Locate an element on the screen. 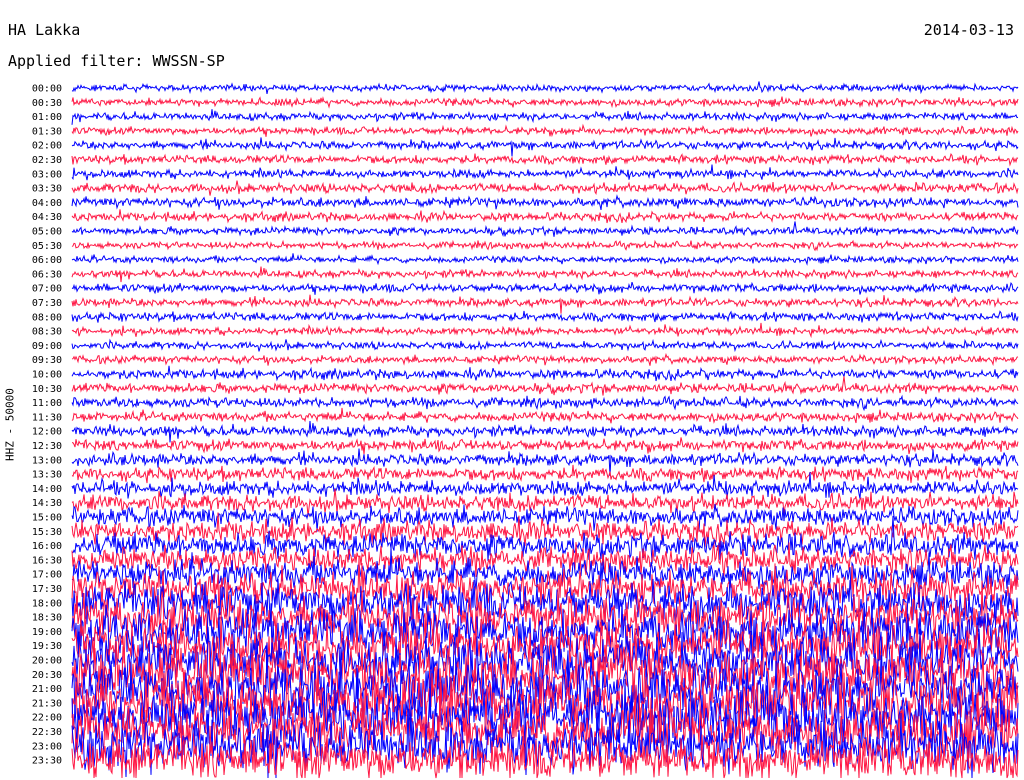  row-label: 20:30 is located at coordinates (47, 675).